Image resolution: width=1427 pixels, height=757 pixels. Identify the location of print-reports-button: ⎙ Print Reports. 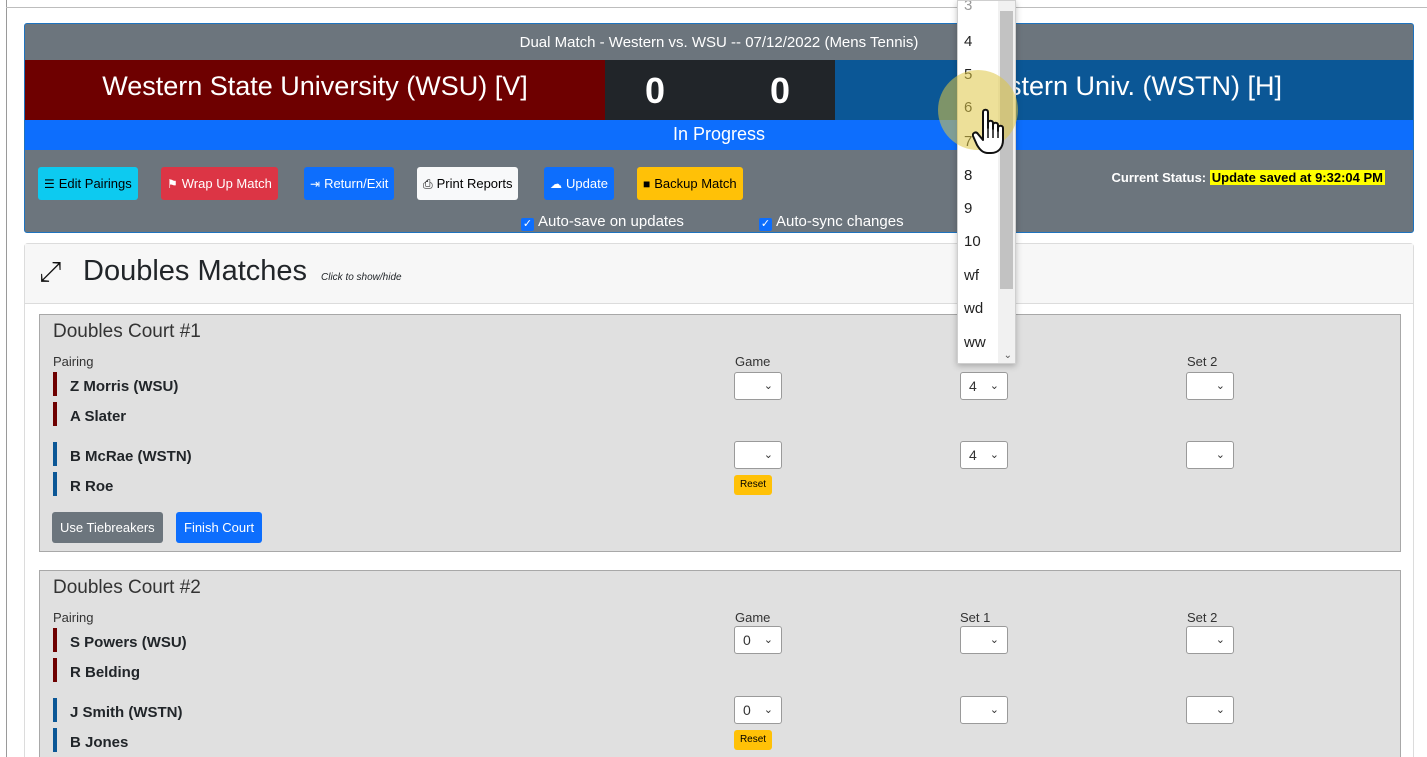
(468, 183).